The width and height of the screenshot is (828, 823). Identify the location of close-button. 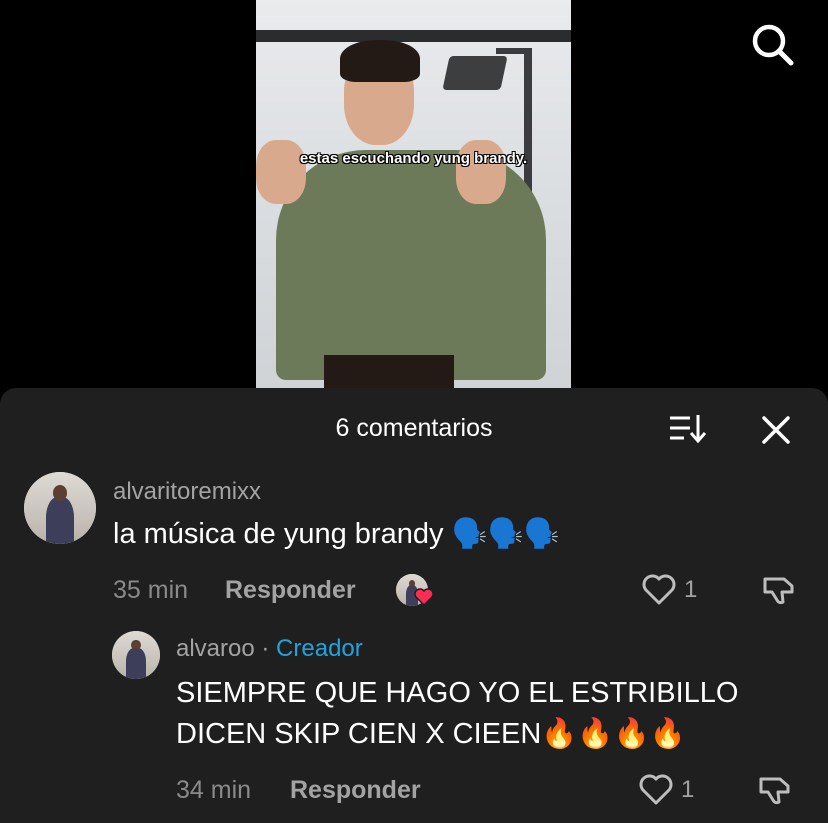
(776, 430).